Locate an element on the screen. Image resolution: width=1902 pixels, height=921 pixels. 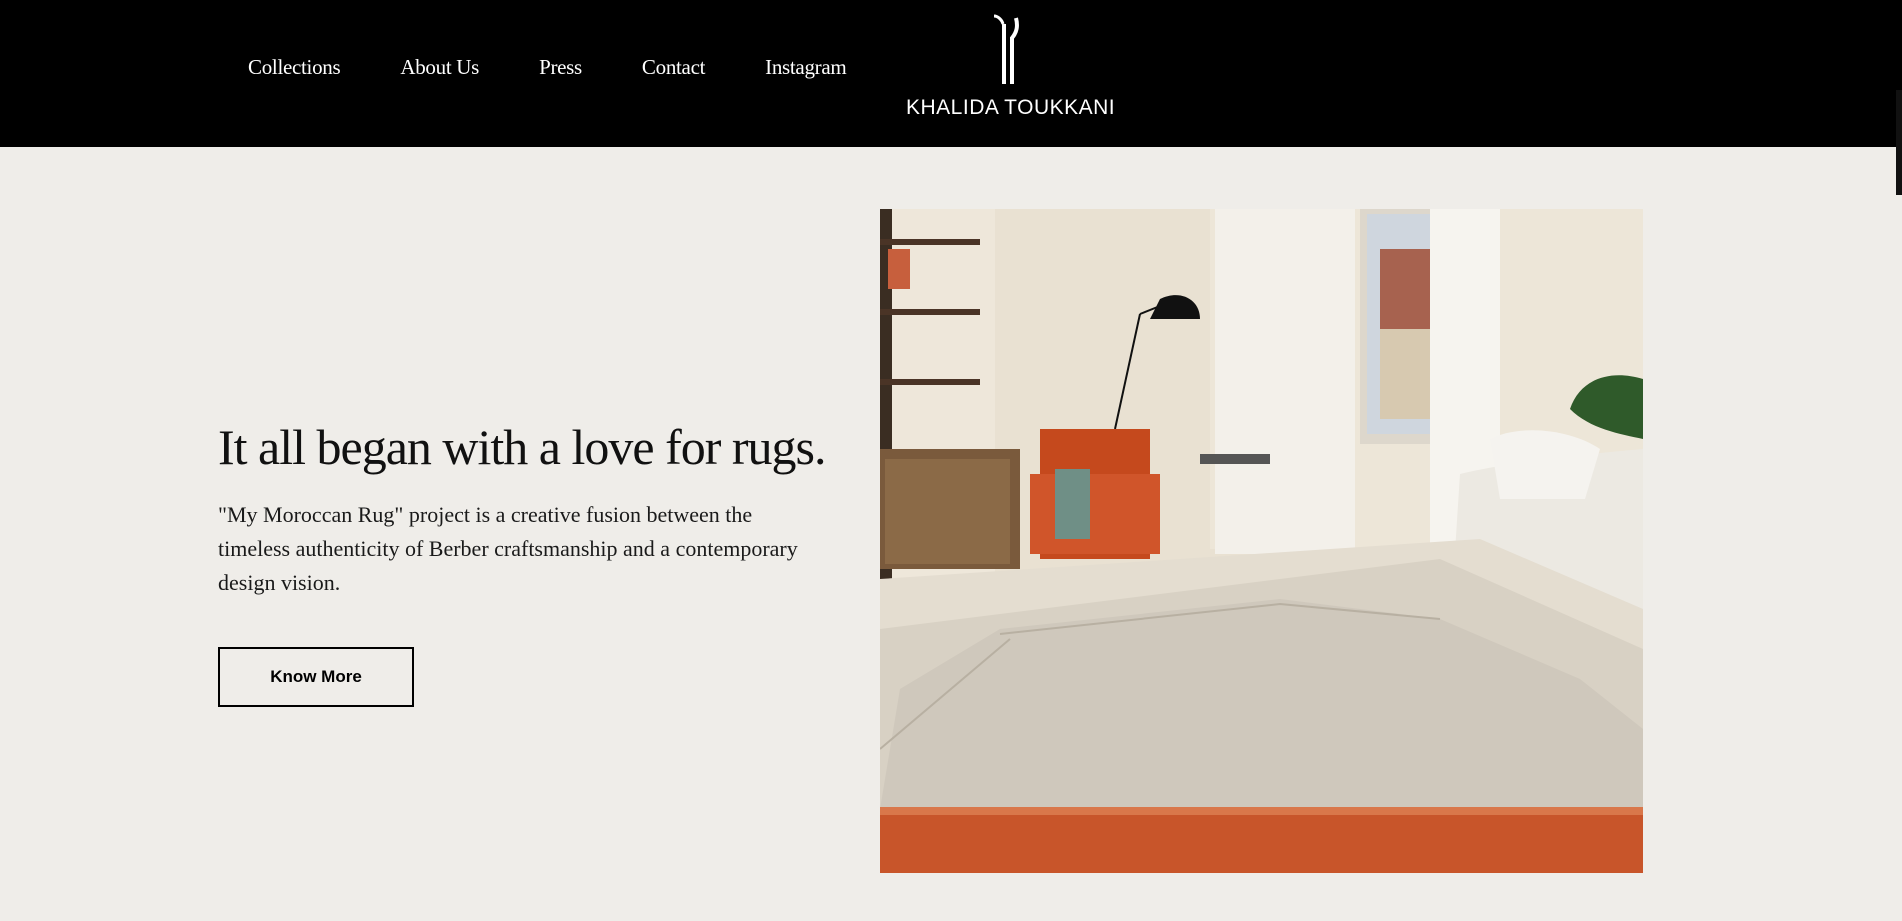
nav-collections: Collections is located at coordinates (294, 67).